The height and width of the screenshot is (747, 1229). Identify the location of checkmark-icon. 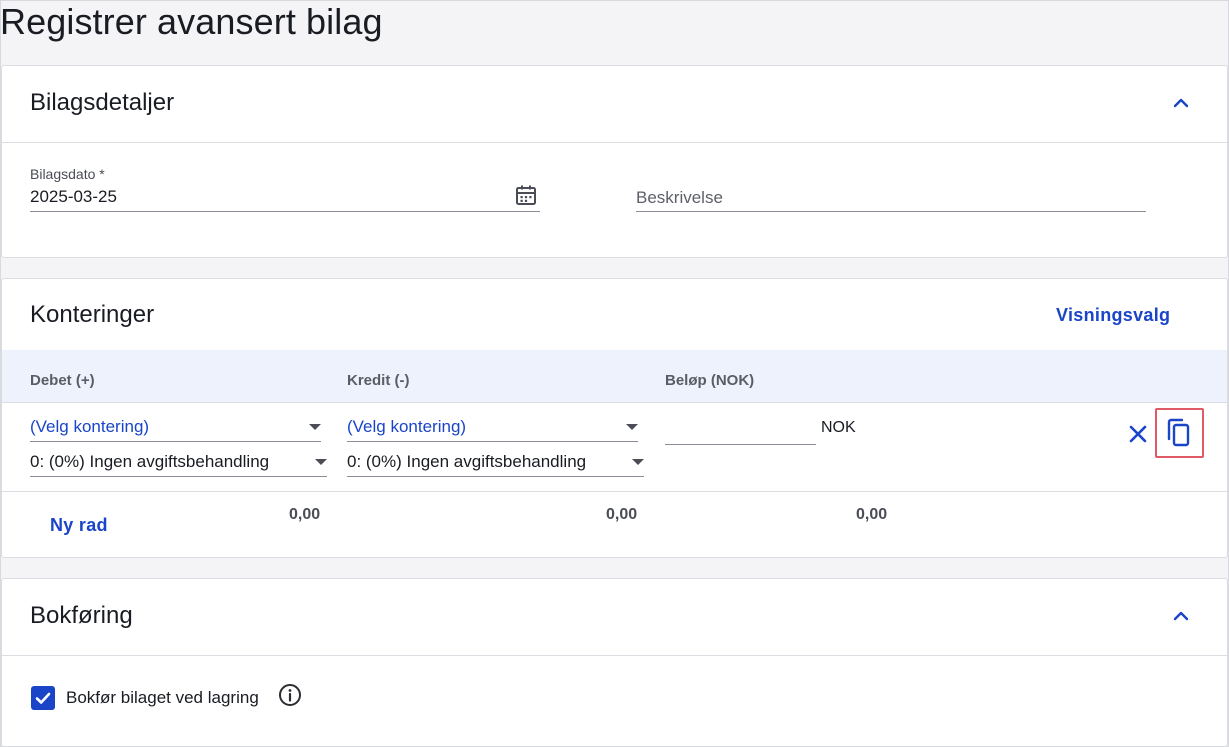
(43, 698).